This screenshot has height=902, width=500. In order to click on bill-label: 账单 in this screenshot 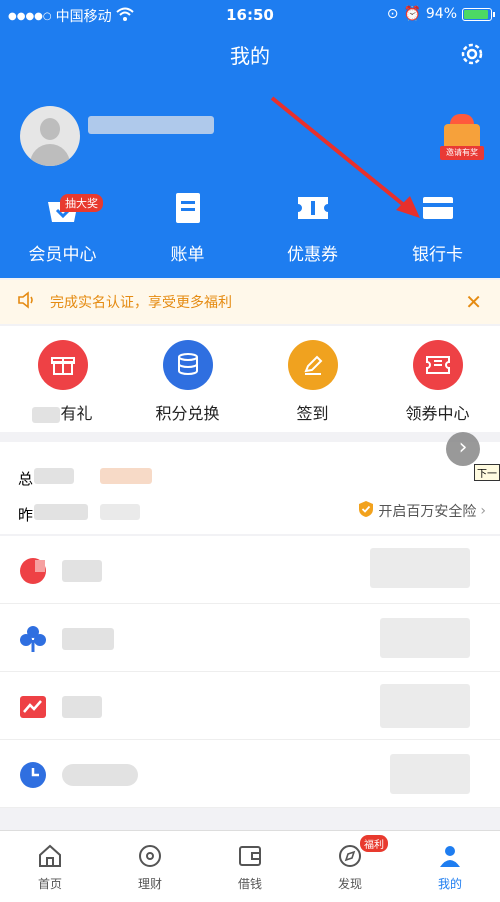, I will do `click(187, 255)`.